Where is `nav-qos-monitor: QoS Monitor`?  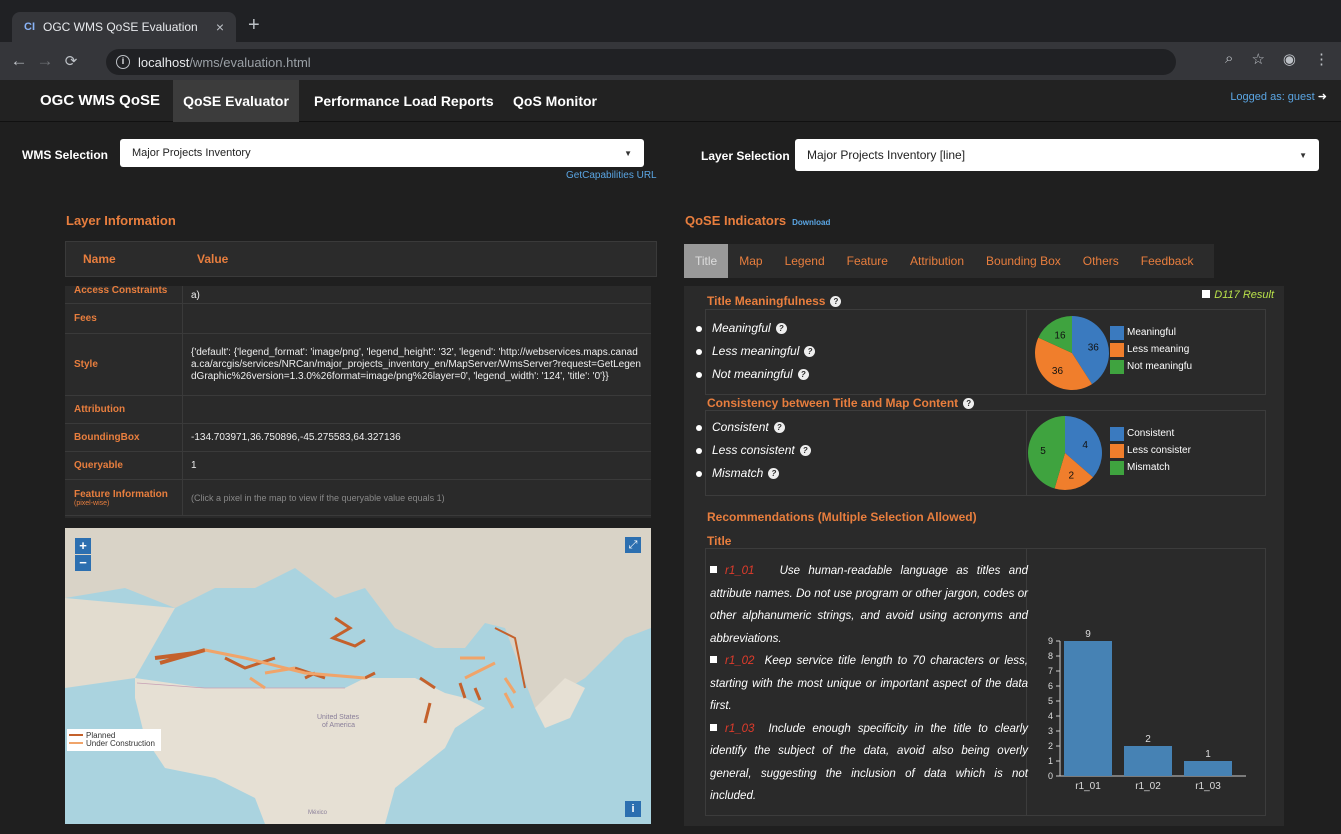 nav-qos-monitor: QoS Monitor is located at coordinates (555, 101).